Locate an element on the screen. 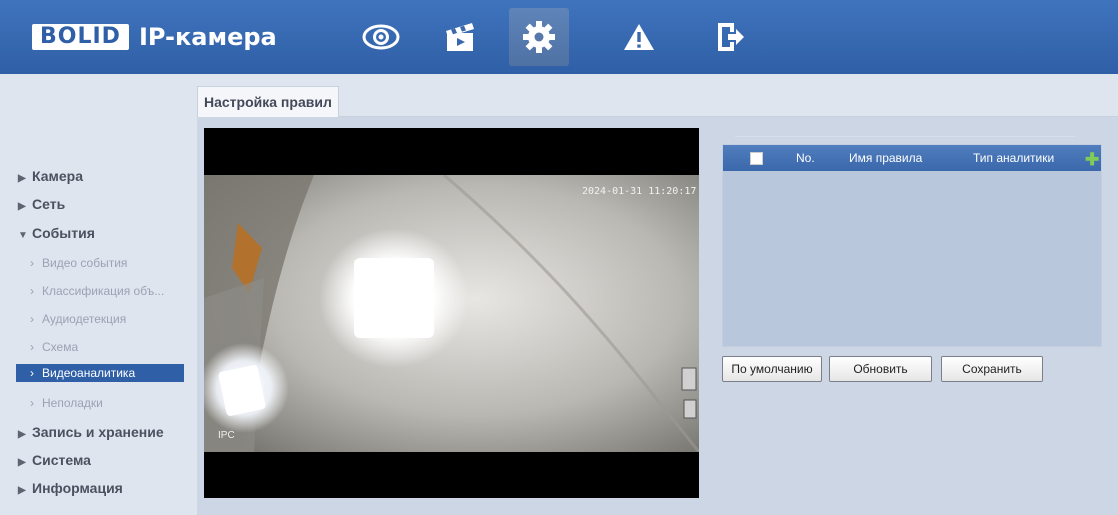 The image size is (1118, 515). live-view-eye-icon is located at coordinates (381, 37).